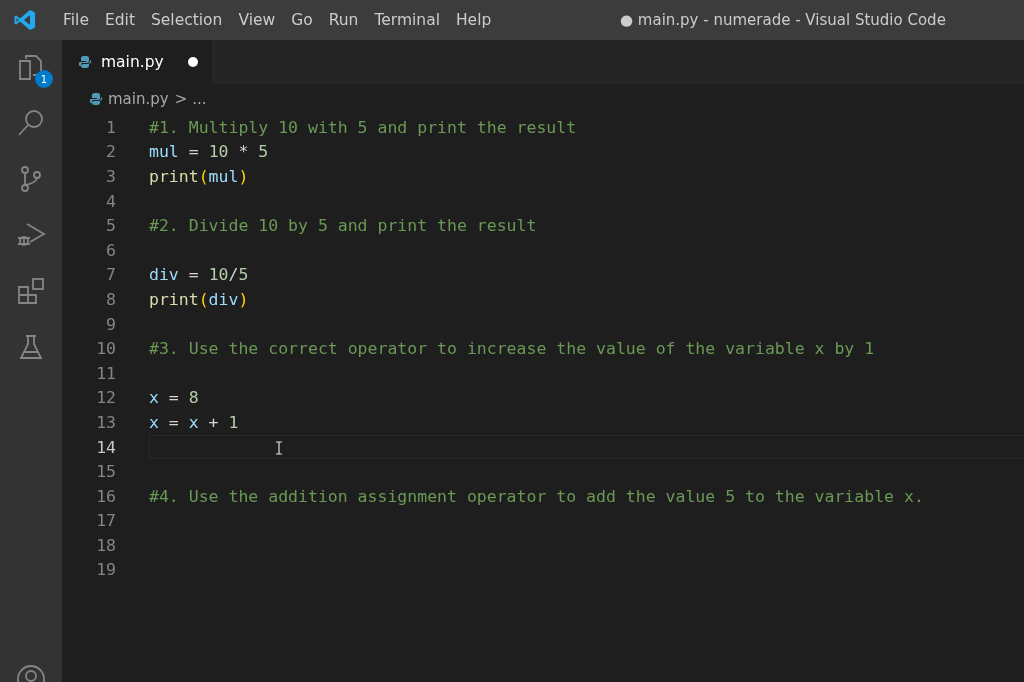 Image resolution: width=1024 pixels, height=682 pixels. What do you see at coordinates (199, 275) in the screenshot?
I see `code-line: div = 10/5` at bounding box center [199, 275].